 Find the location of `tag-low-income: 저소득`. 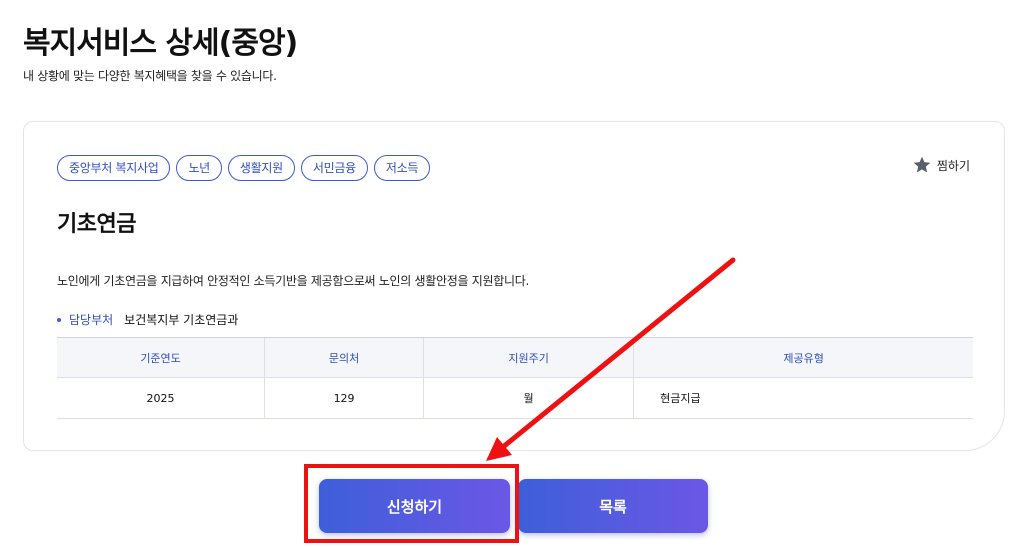

tag-low-income: 저소득 is located at coordinates (402, 168).